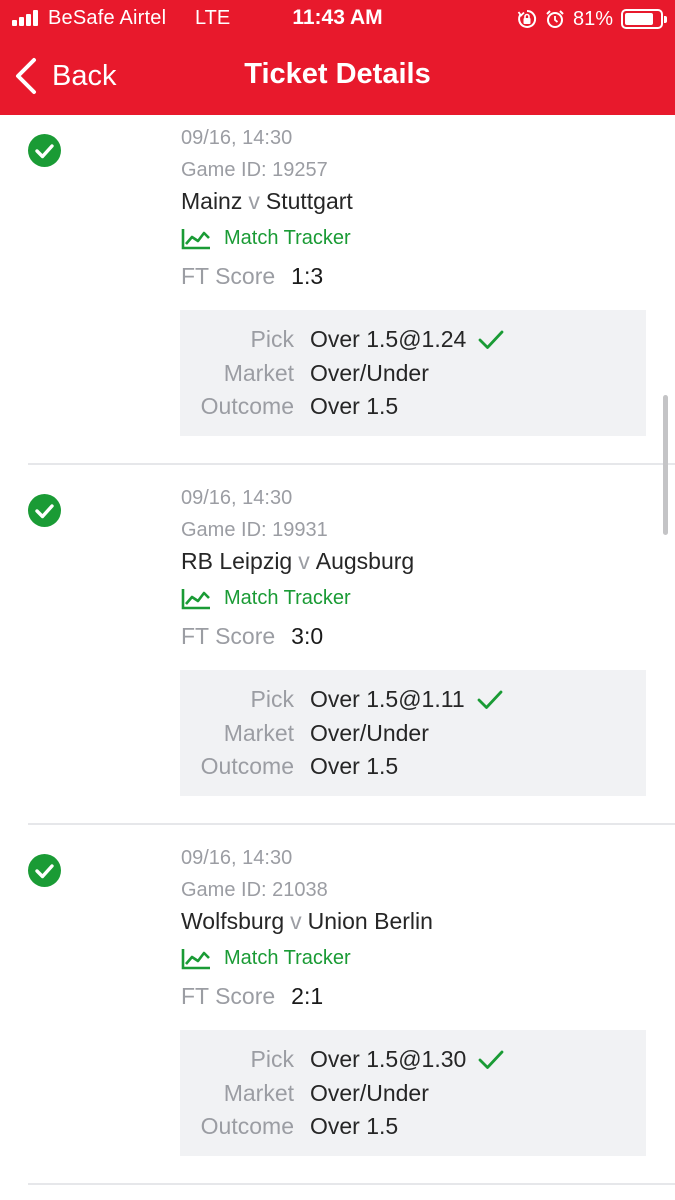  I want to click on pick-value: Over 1.5@1.30, so click(407, 1059).